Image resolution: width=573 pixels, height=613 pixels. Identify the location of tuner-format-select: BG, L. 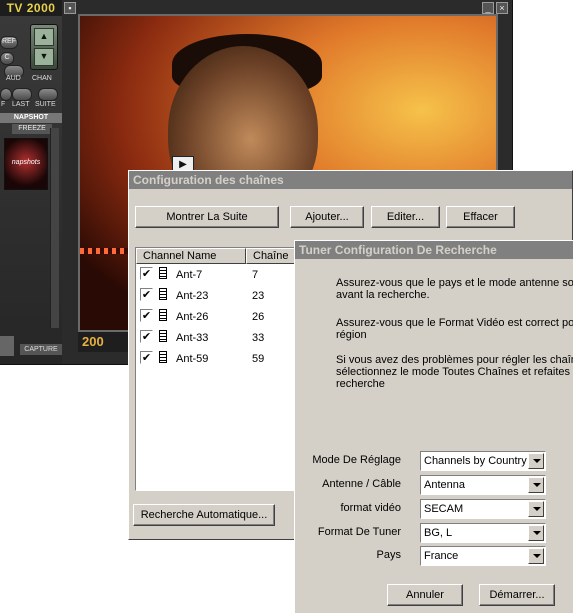
(483, 533).